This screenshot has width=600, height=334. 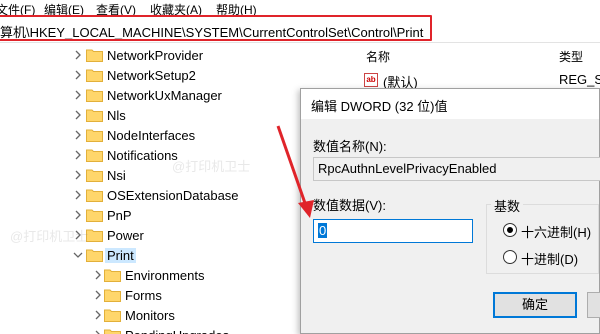 What do you see at coordinates (535, 305) in the screenshot?
I see `ok-button: 确定` at bounding box center [535, 305].